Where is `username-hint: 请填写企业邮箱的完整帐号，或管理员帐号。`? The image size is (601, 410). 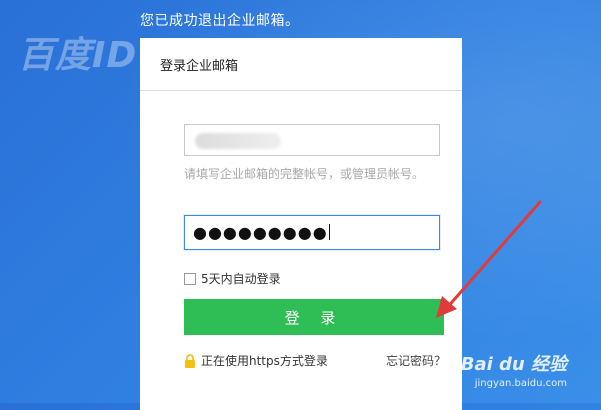
username-hint: 请填写企业邮箱的完整帐号，或管理员帐号。 is located at coordinates (304, 174).